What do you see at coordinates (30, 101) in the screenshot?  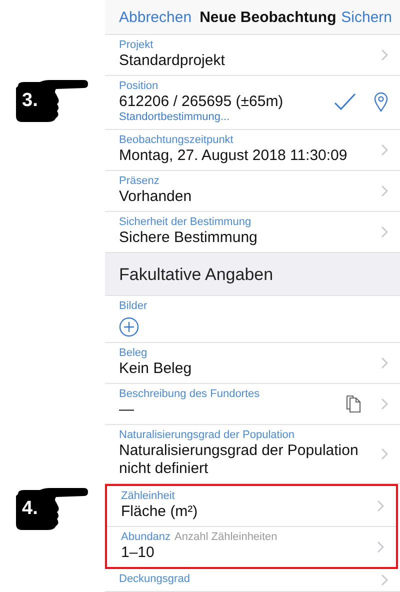 I see `step-number: 3.` at bounding box center [30, 101].